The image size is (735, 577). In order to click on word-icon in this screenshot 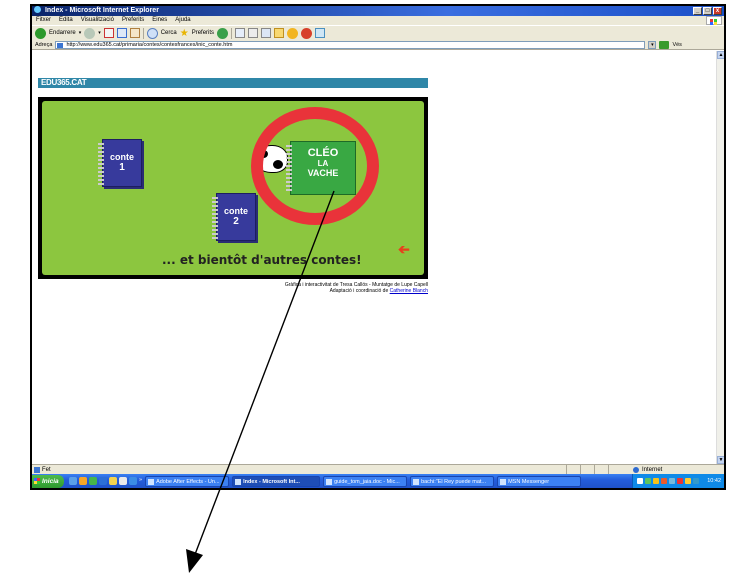, I will do `click(329, 481)`.